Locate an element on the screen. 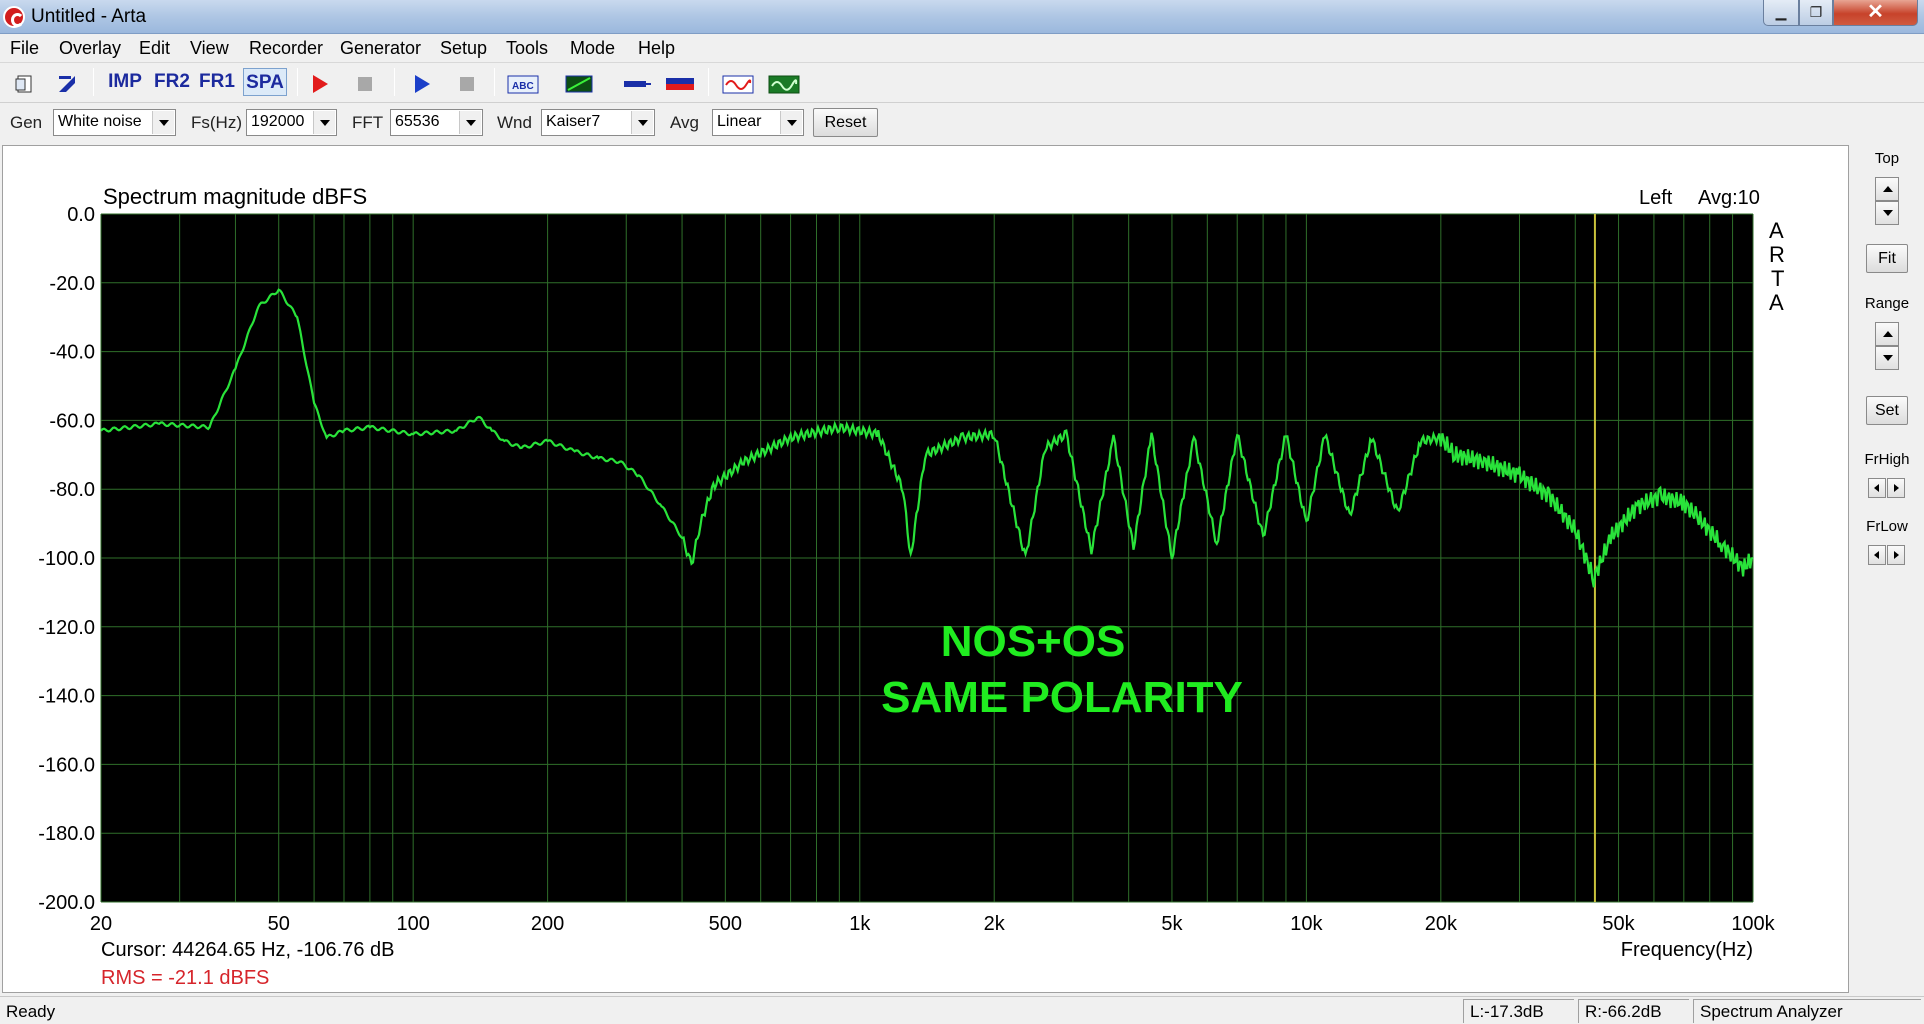 This screenshot has height=1024, width=1924. cursor-readout: Cursor: 44264.65 Hz, -106.76 dB is located at coordinates (248, 950).